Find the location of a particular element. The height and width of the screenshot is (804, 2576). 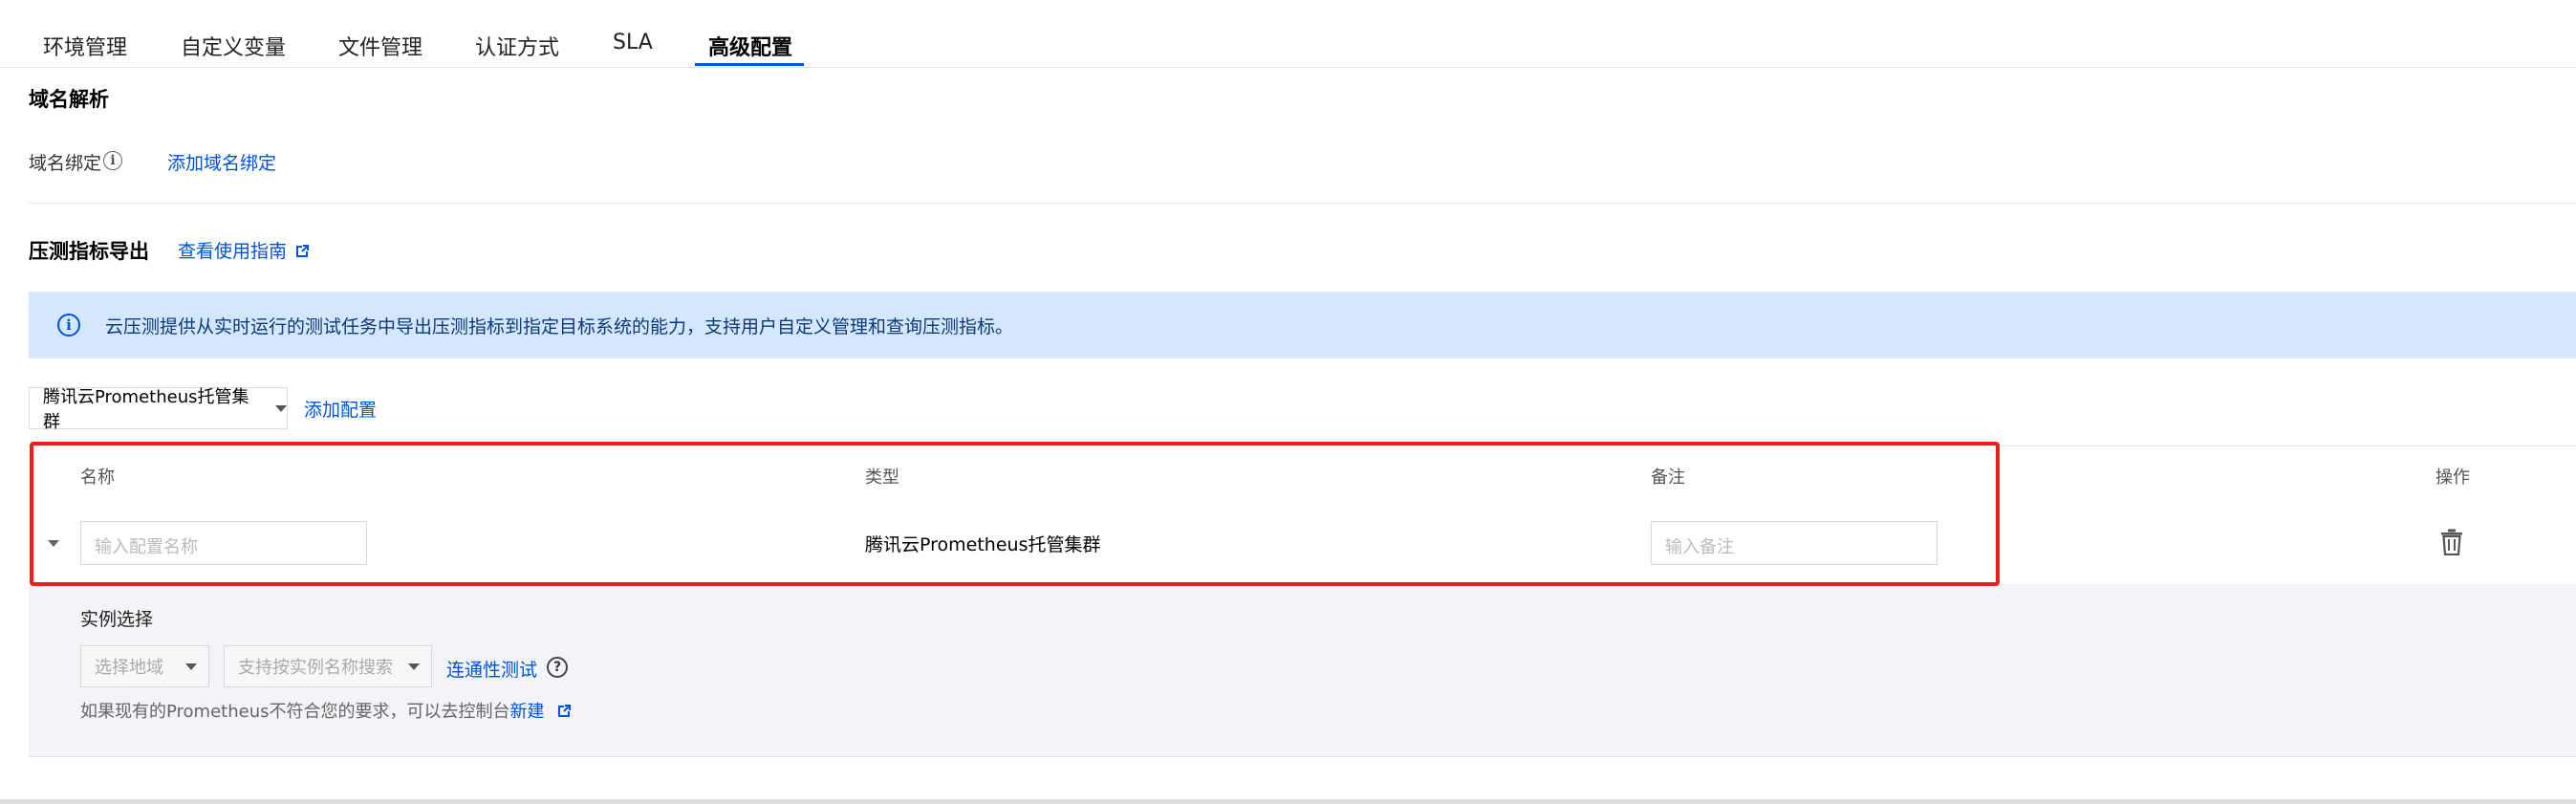

section-divider is located at coordinates (1302, 203).